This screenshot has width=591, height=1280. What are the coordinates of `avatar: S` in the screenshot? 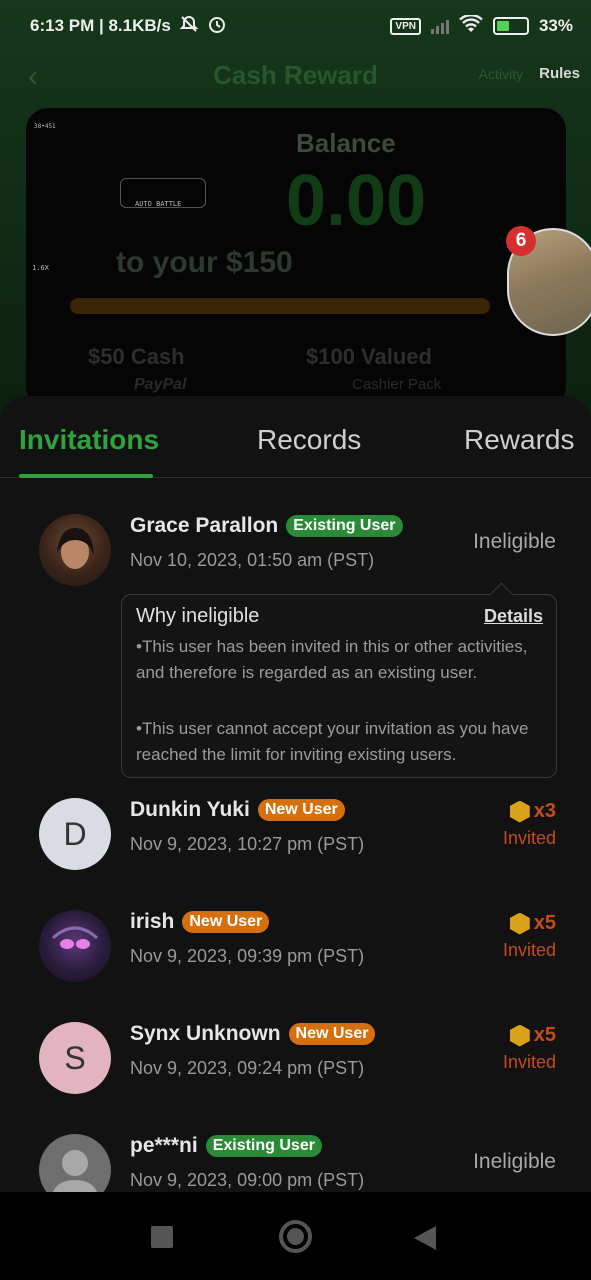 It's located at (75, 1058).